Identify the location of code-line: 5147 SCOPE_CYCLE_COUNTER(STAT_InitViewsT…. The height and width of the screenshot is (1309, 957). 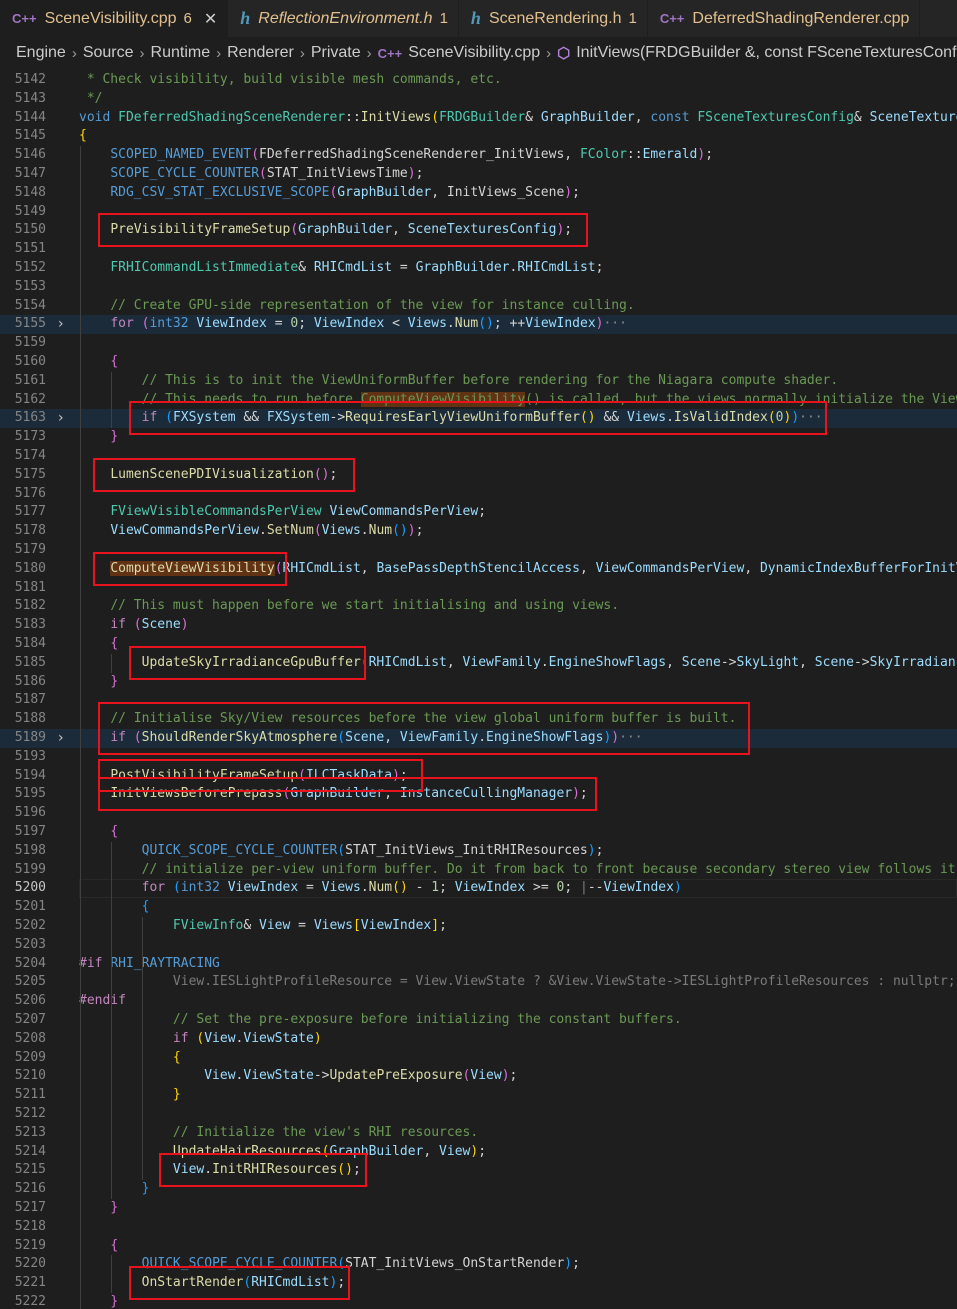
(478, 174).